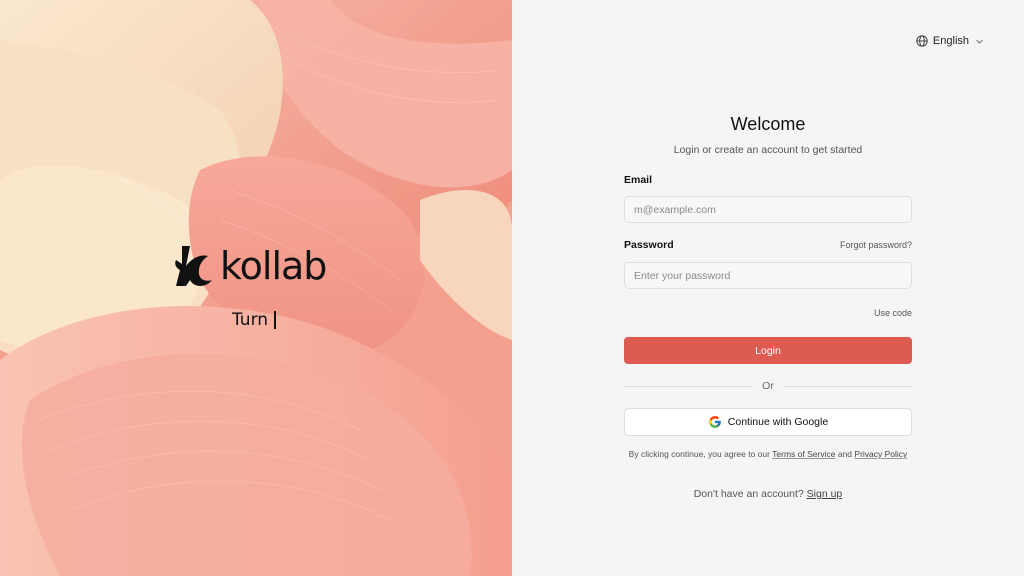 The width and height of the screenshot is (1024, 576). Describe the element at coordinates (778, 422) in the screenshot. I see `google-button-label: Continue with Google` at that location.